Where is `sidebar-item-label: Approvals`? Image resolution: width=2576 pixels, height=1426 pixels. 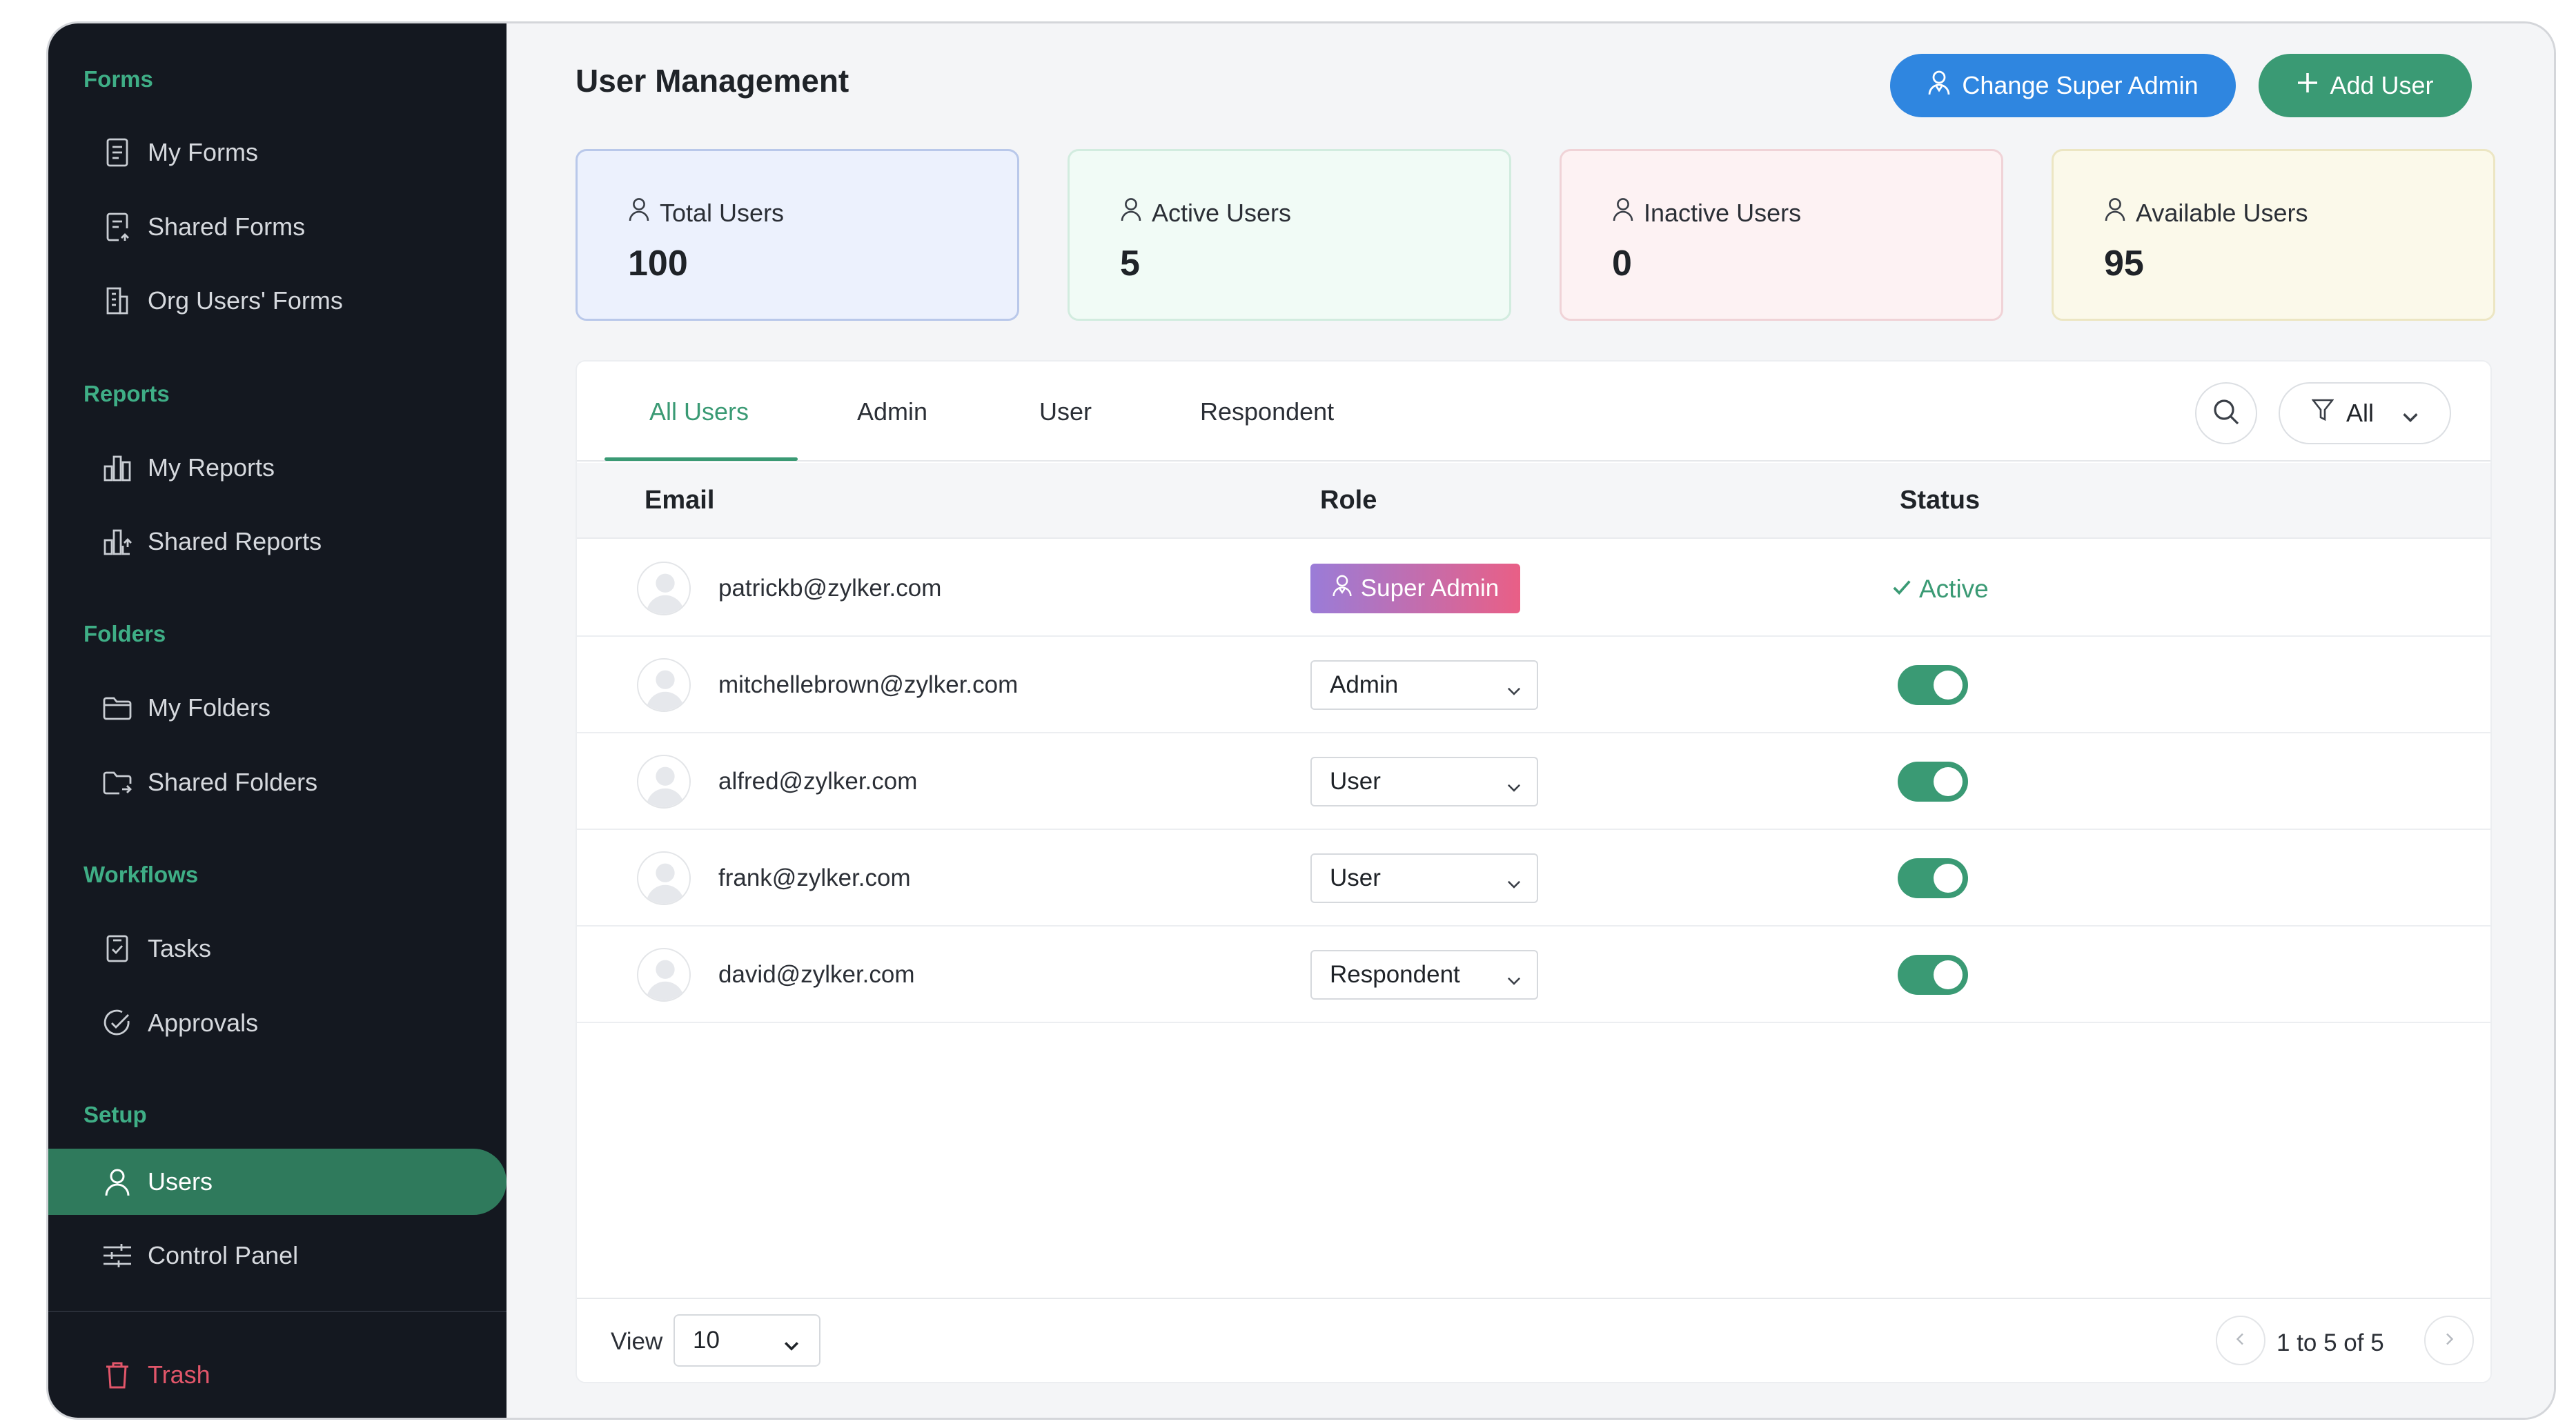
sidebar-item-label: Approvals is located at coordinates (203, 1023).